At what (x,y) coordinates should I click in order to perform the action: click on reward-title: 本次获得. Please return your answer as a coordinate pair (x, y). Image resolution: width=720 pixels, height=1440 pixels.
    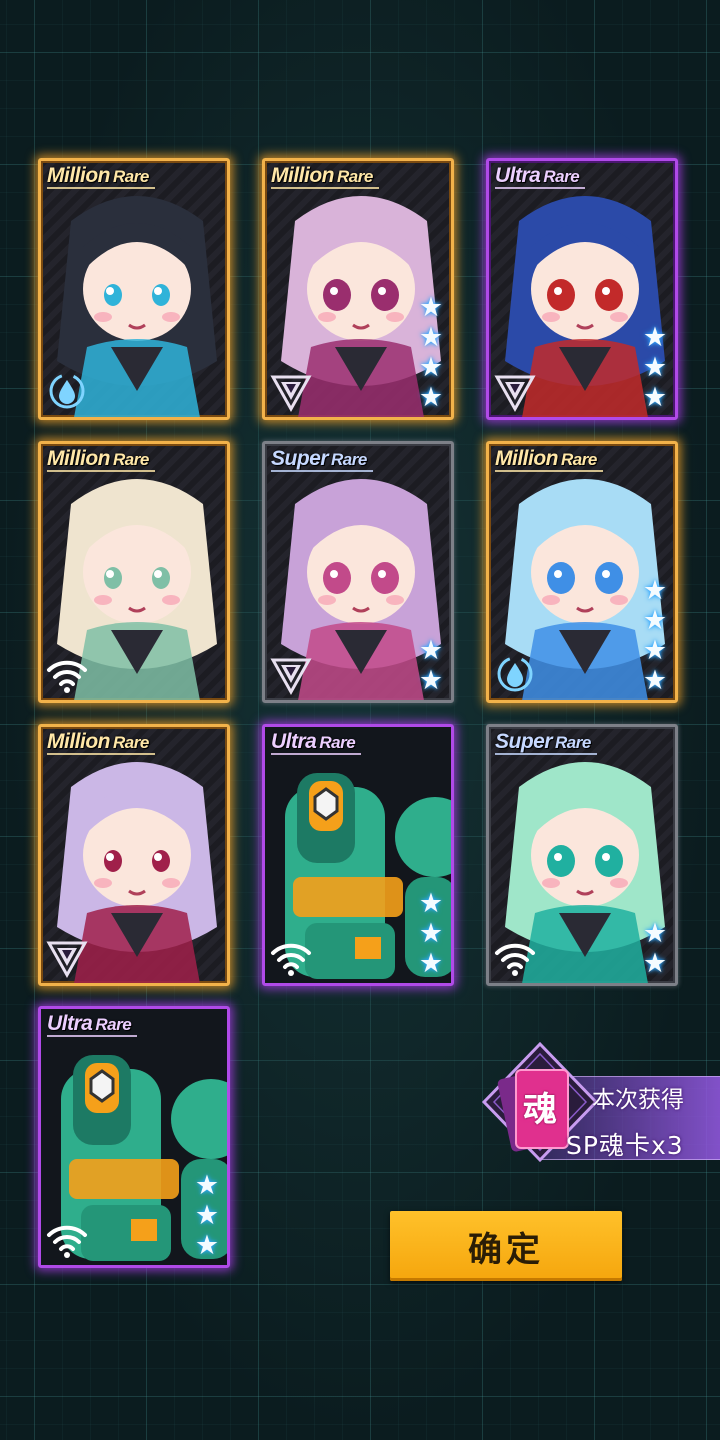
    Looking at the image, I should click on (638, 1100).